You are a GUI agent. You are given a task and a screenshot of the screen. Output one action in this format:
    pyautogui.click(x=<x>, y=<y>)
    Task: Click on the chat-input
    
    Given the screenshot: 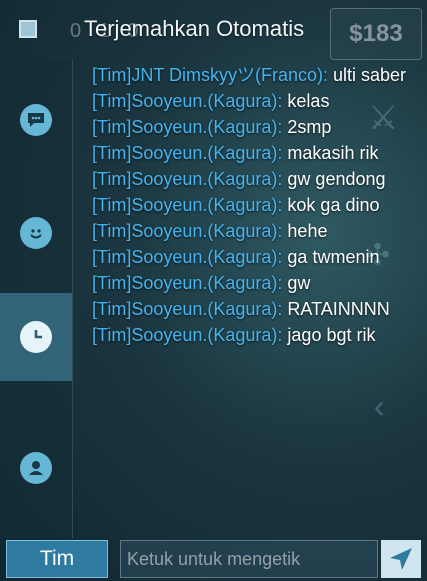 What is the action you would take?
    pyautogui.click(x=249, y=559)
    